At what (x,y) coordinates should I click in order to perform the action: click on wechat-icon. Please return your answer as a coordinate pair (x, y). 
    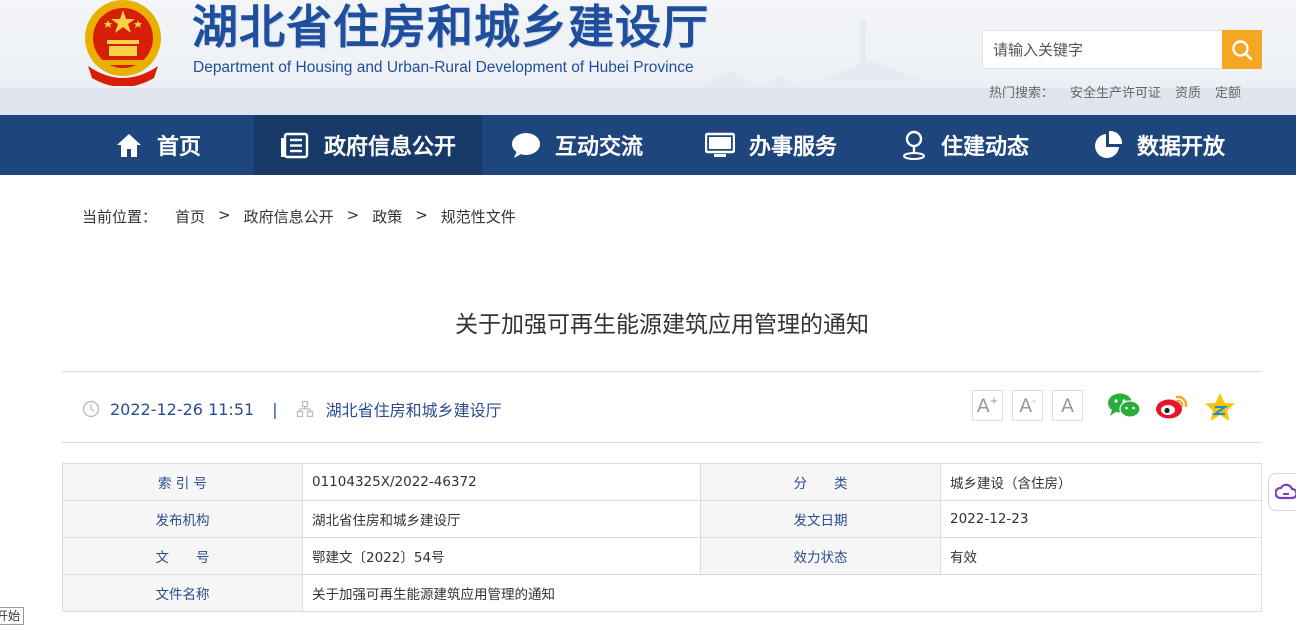
    Looking at the image, I should click on (1124, 406).